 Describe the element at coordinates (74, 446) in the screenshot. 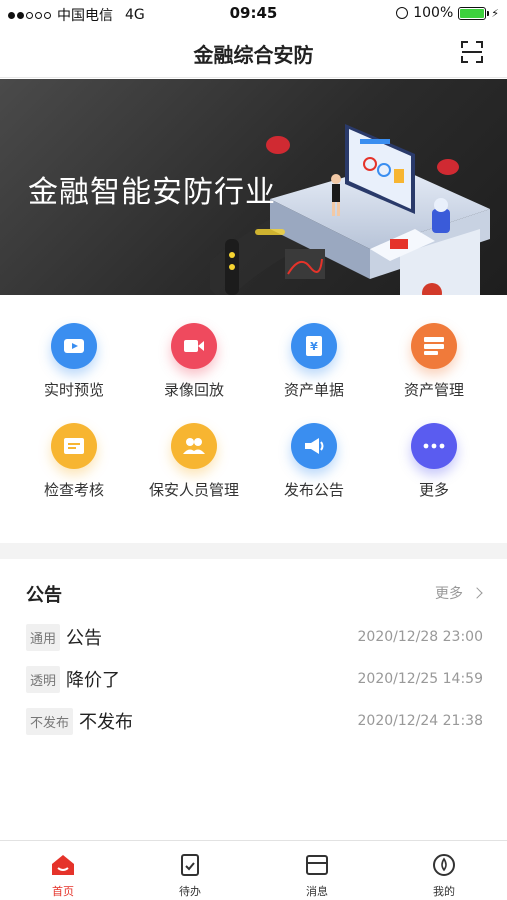

I see `inspection-icon` at that location.